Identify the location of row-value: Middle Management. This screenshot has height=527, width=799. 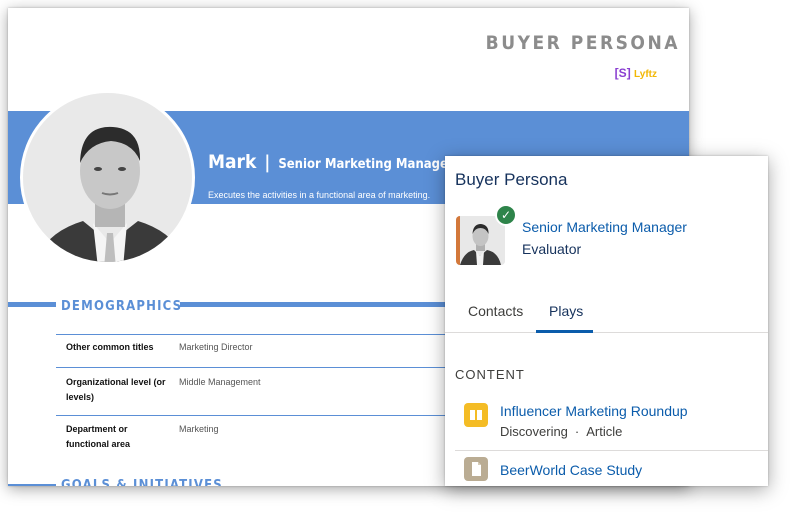
(220, 382).